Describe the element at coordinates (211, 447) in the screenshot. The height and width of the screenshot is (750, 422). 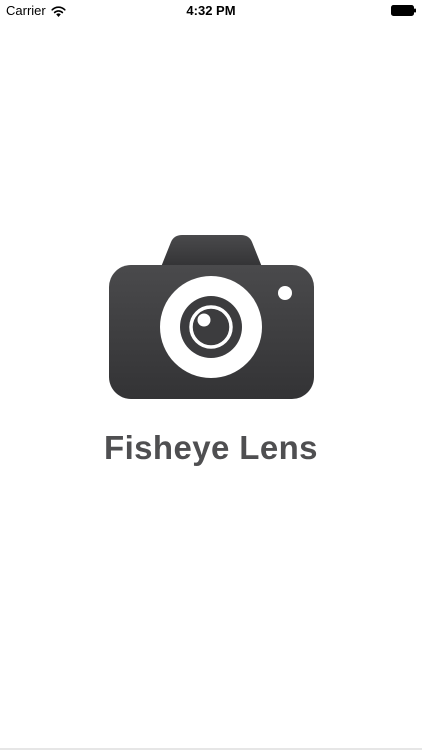
I see `app-title: Fisheye Lens` at that location.